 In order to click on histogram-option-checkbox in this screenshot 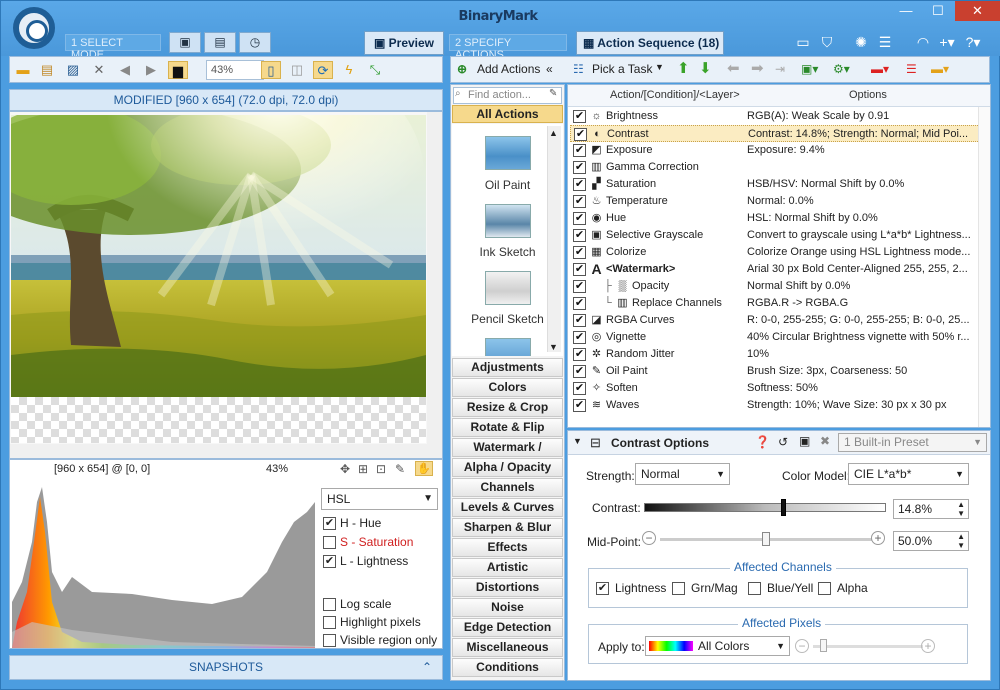, I will do `click(329, 640)`.